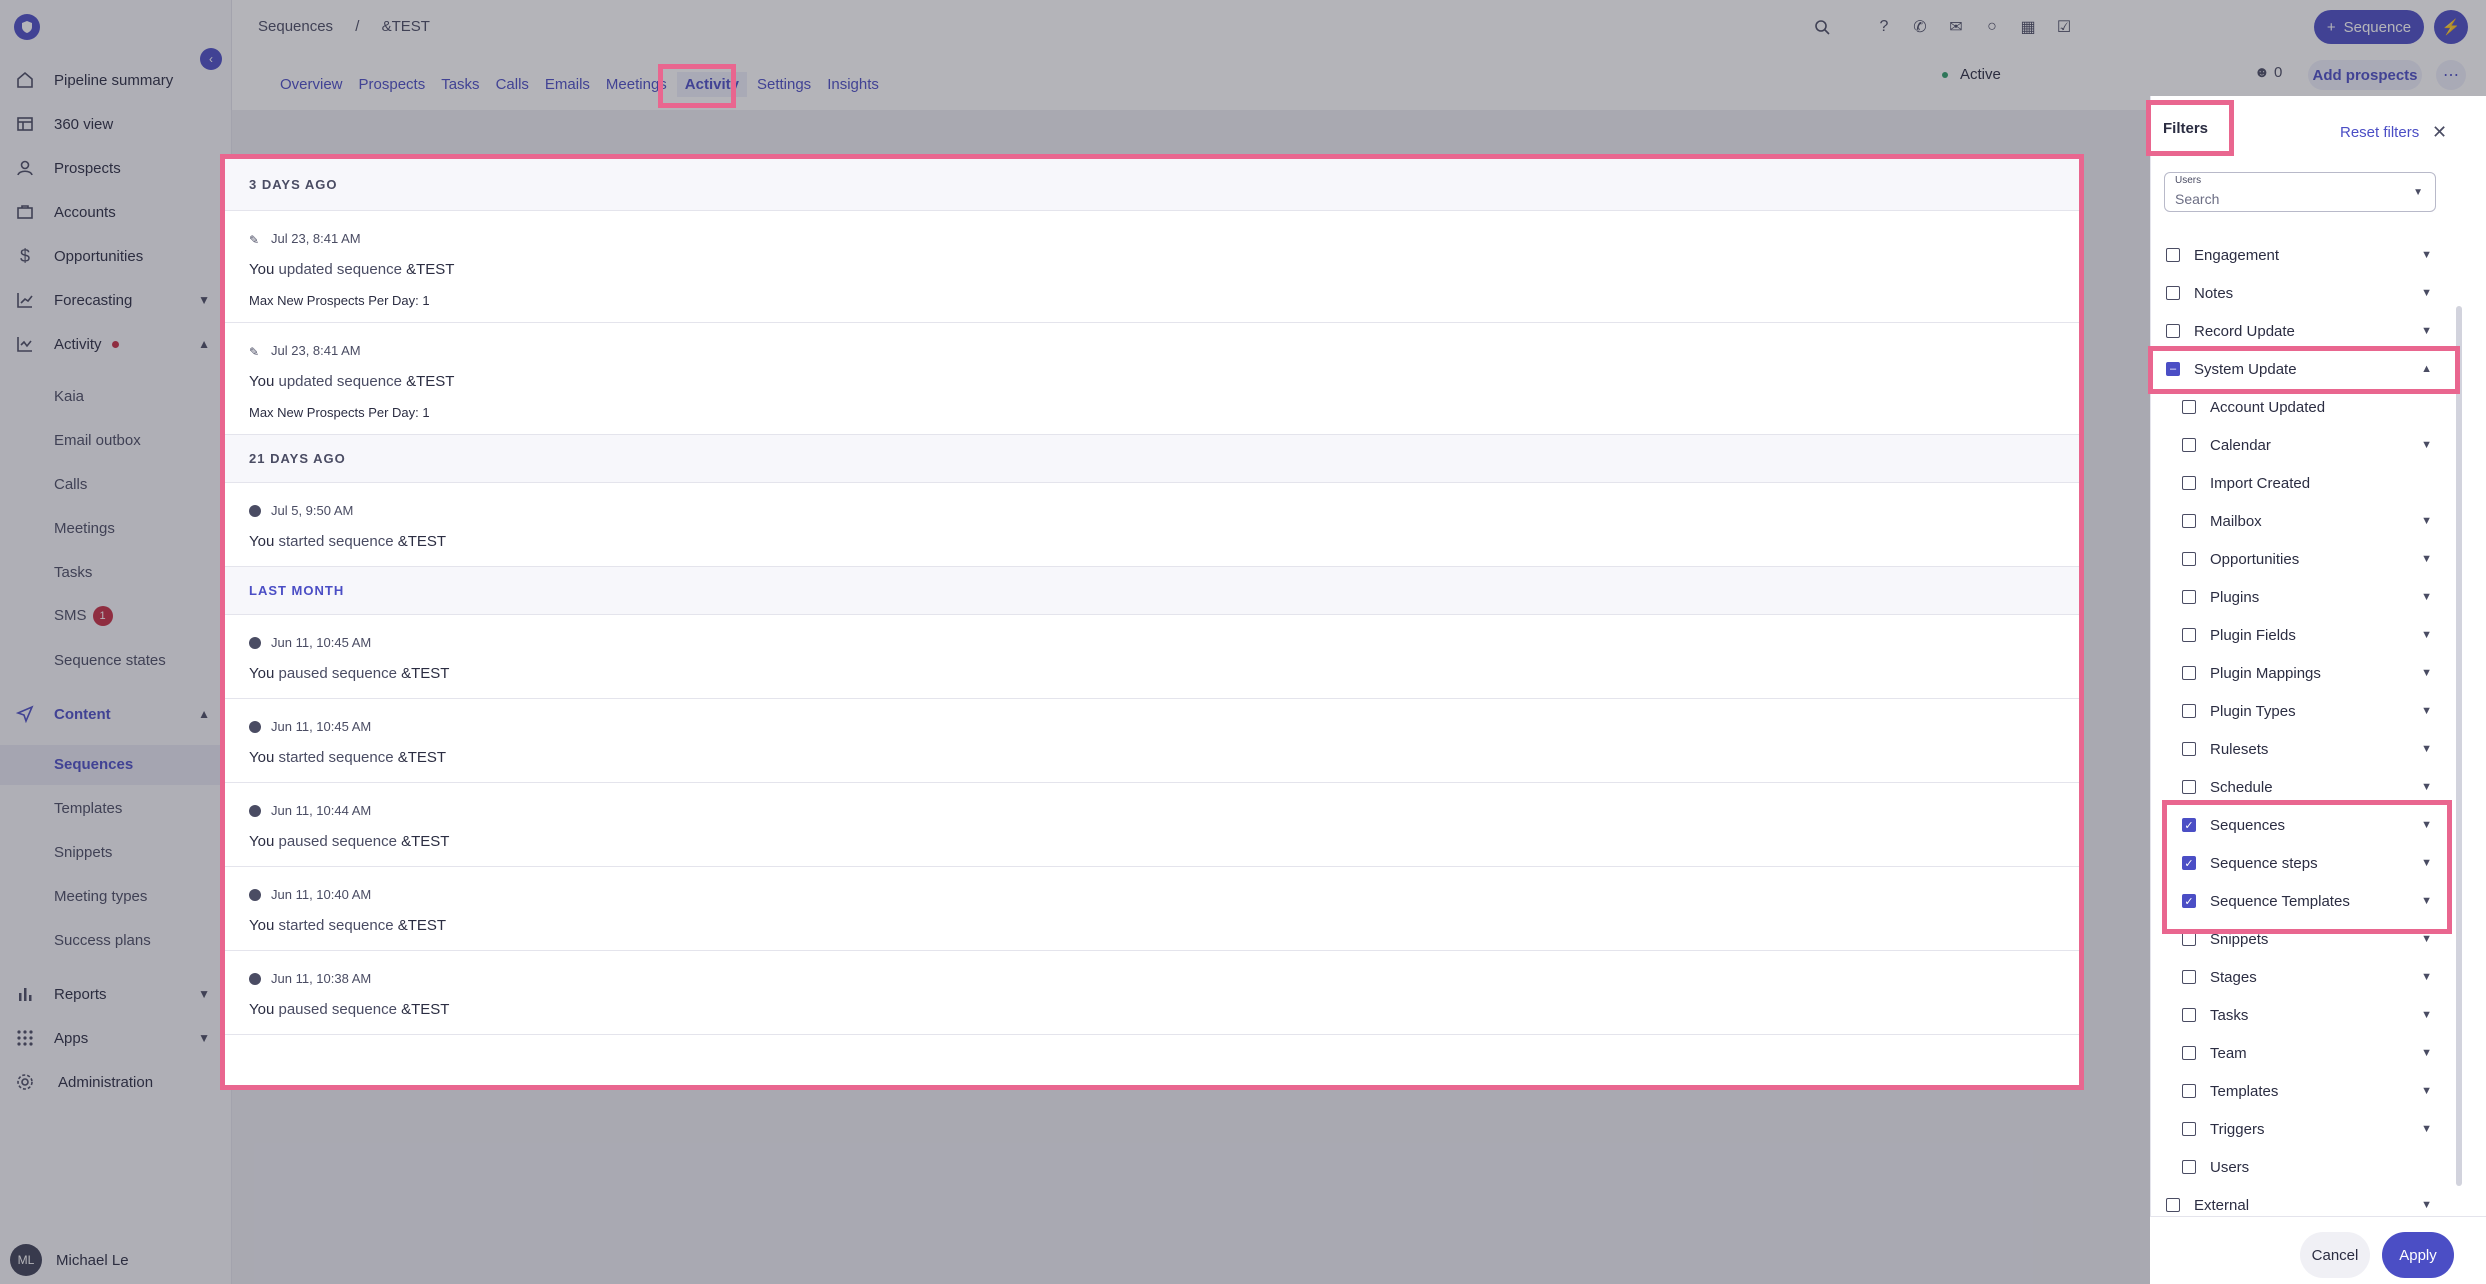 This screenshot has height=1284, width=2486. What do you see at coordinates (1884, 27) in the screenshot?
I see `help-icon: ?` at bounding box center [1884, 27].